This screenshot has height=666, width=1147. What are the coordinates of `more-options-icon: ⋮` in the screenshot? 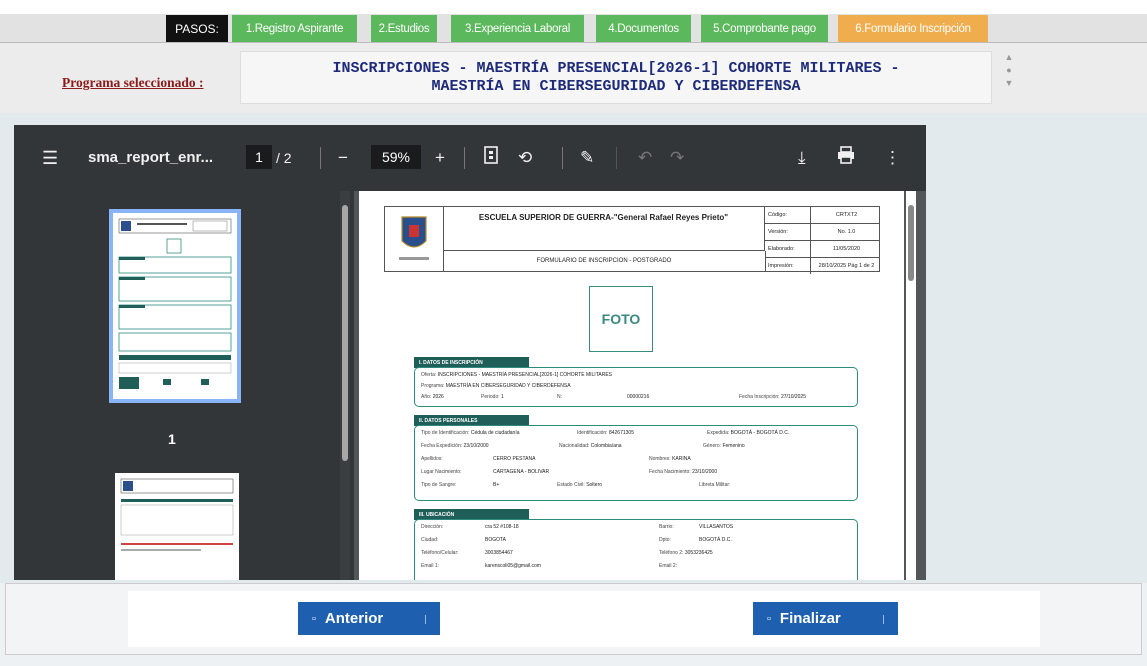 It's located at (892, 158).